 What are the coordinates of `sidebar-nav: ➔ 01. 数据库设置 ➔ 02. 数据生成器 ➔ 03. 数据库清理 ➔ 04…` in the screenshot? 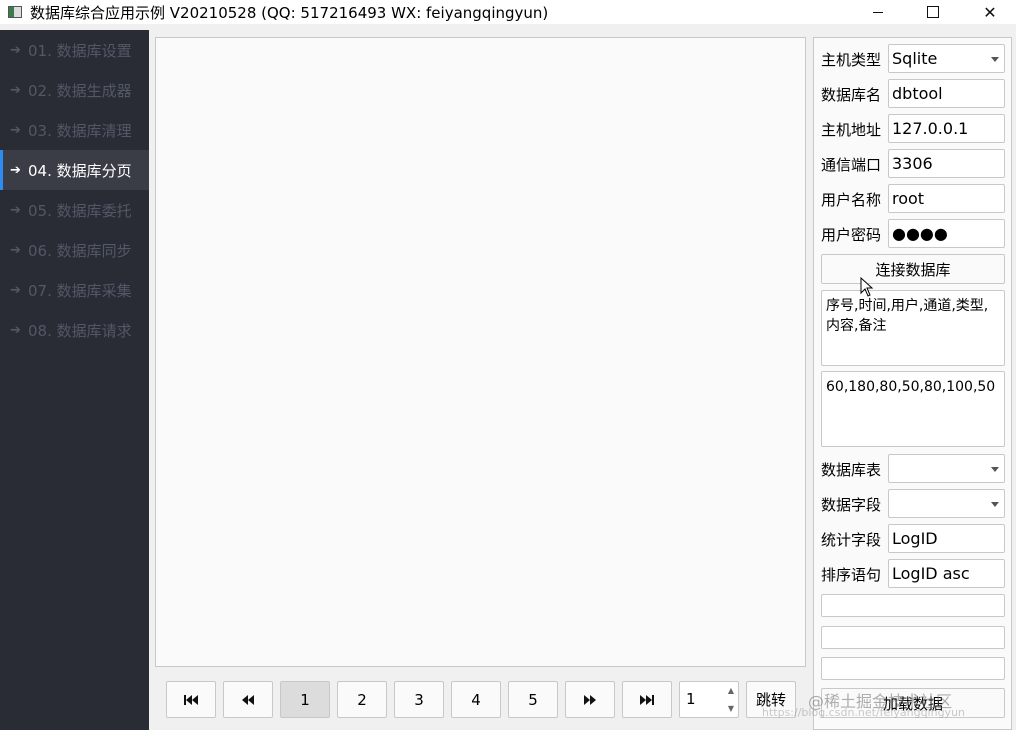 It's located at (74, 380).